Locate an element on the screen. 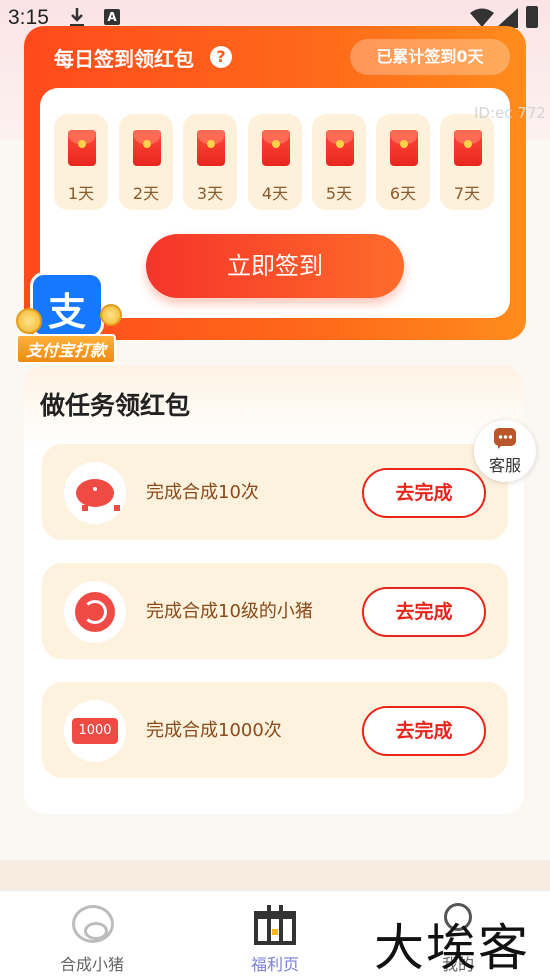 The width and height of the screenshot is (550, 979). alipay-payout-label: 支付宝打款 is located at coordinates (66, 349).